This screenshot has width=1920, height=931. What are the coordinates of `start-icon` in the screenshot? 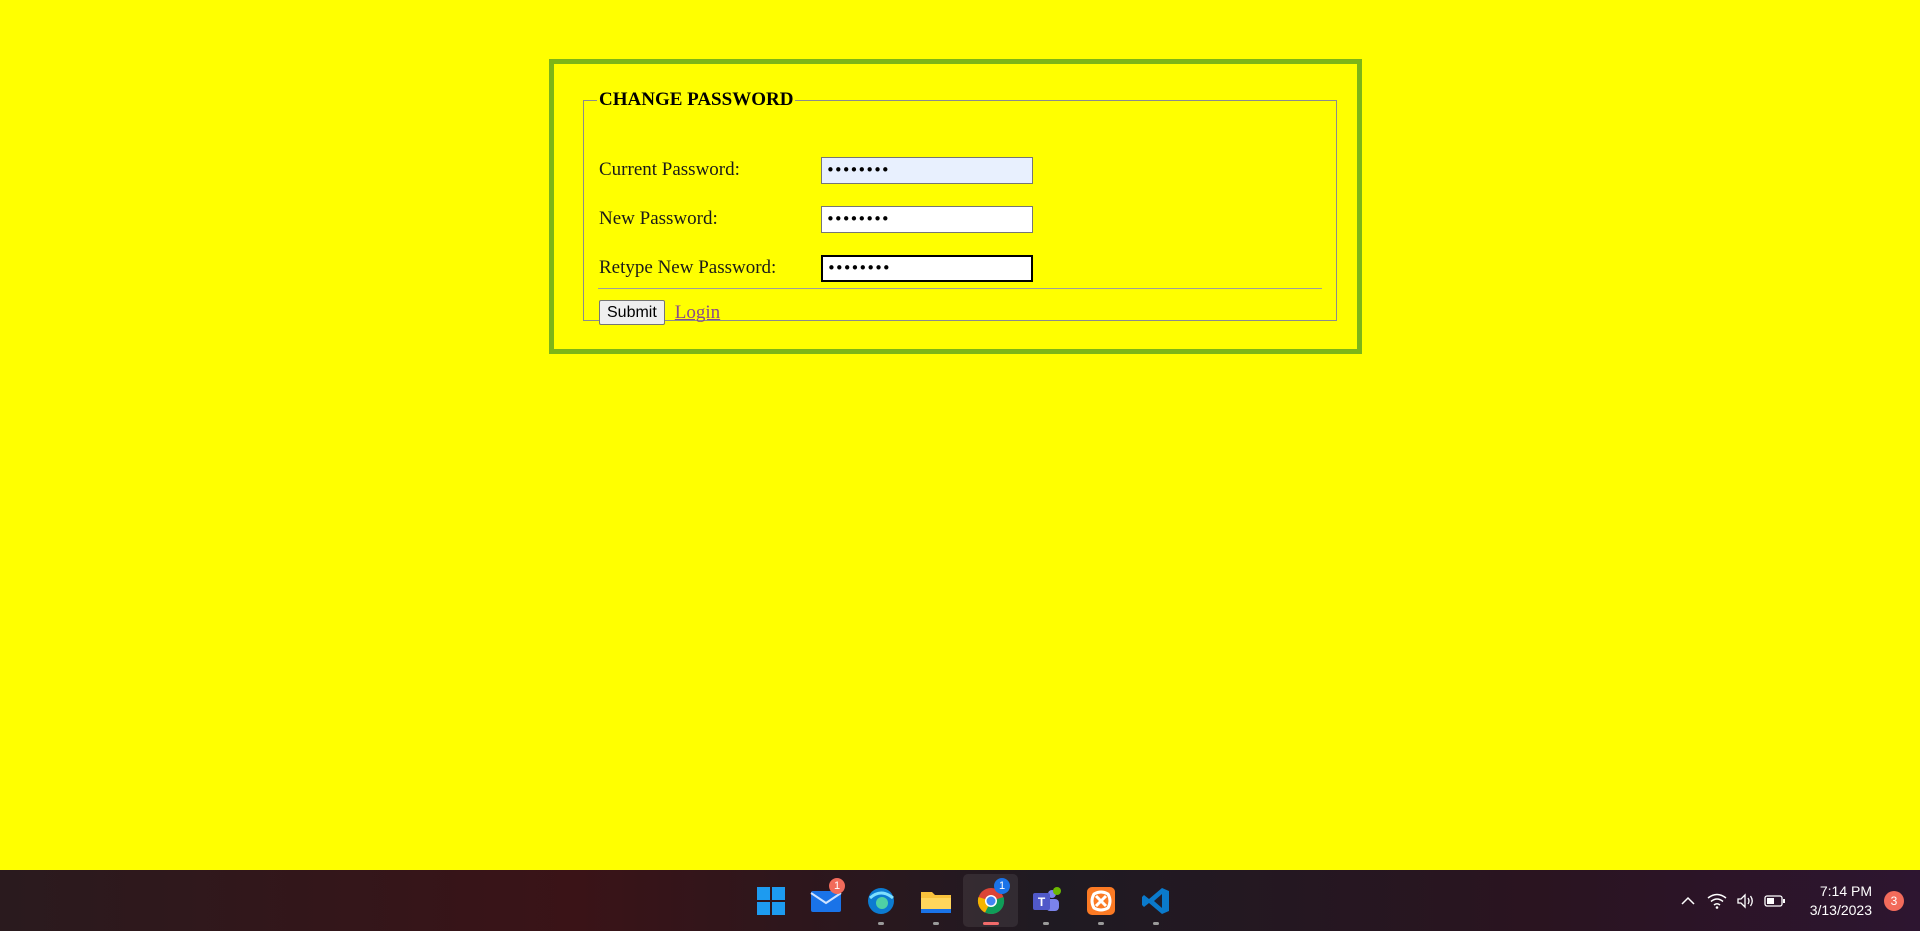 It's located at (770, 900).